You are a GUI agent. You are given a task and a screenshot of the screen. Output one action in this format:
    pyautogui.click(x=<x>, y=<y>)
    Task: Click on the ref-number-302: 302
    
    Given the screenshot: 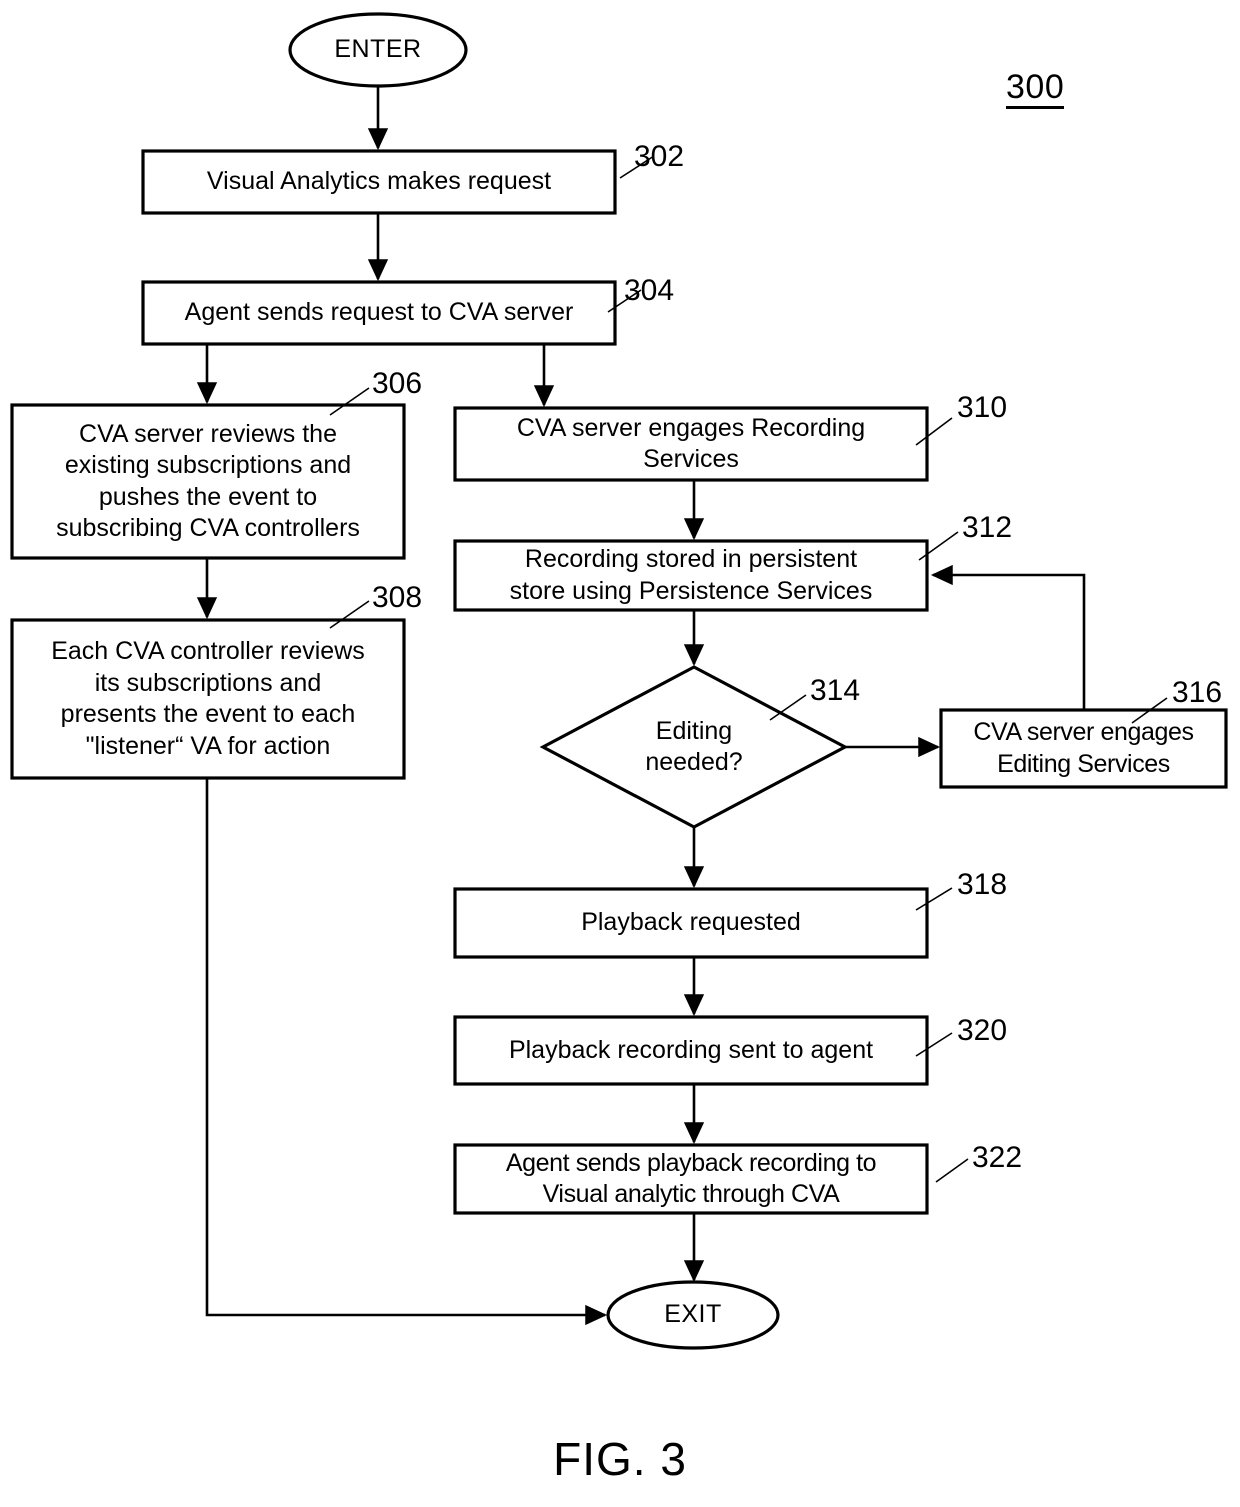 What is the action you would take?
    pyautogui.click(x=659, y=156)
    